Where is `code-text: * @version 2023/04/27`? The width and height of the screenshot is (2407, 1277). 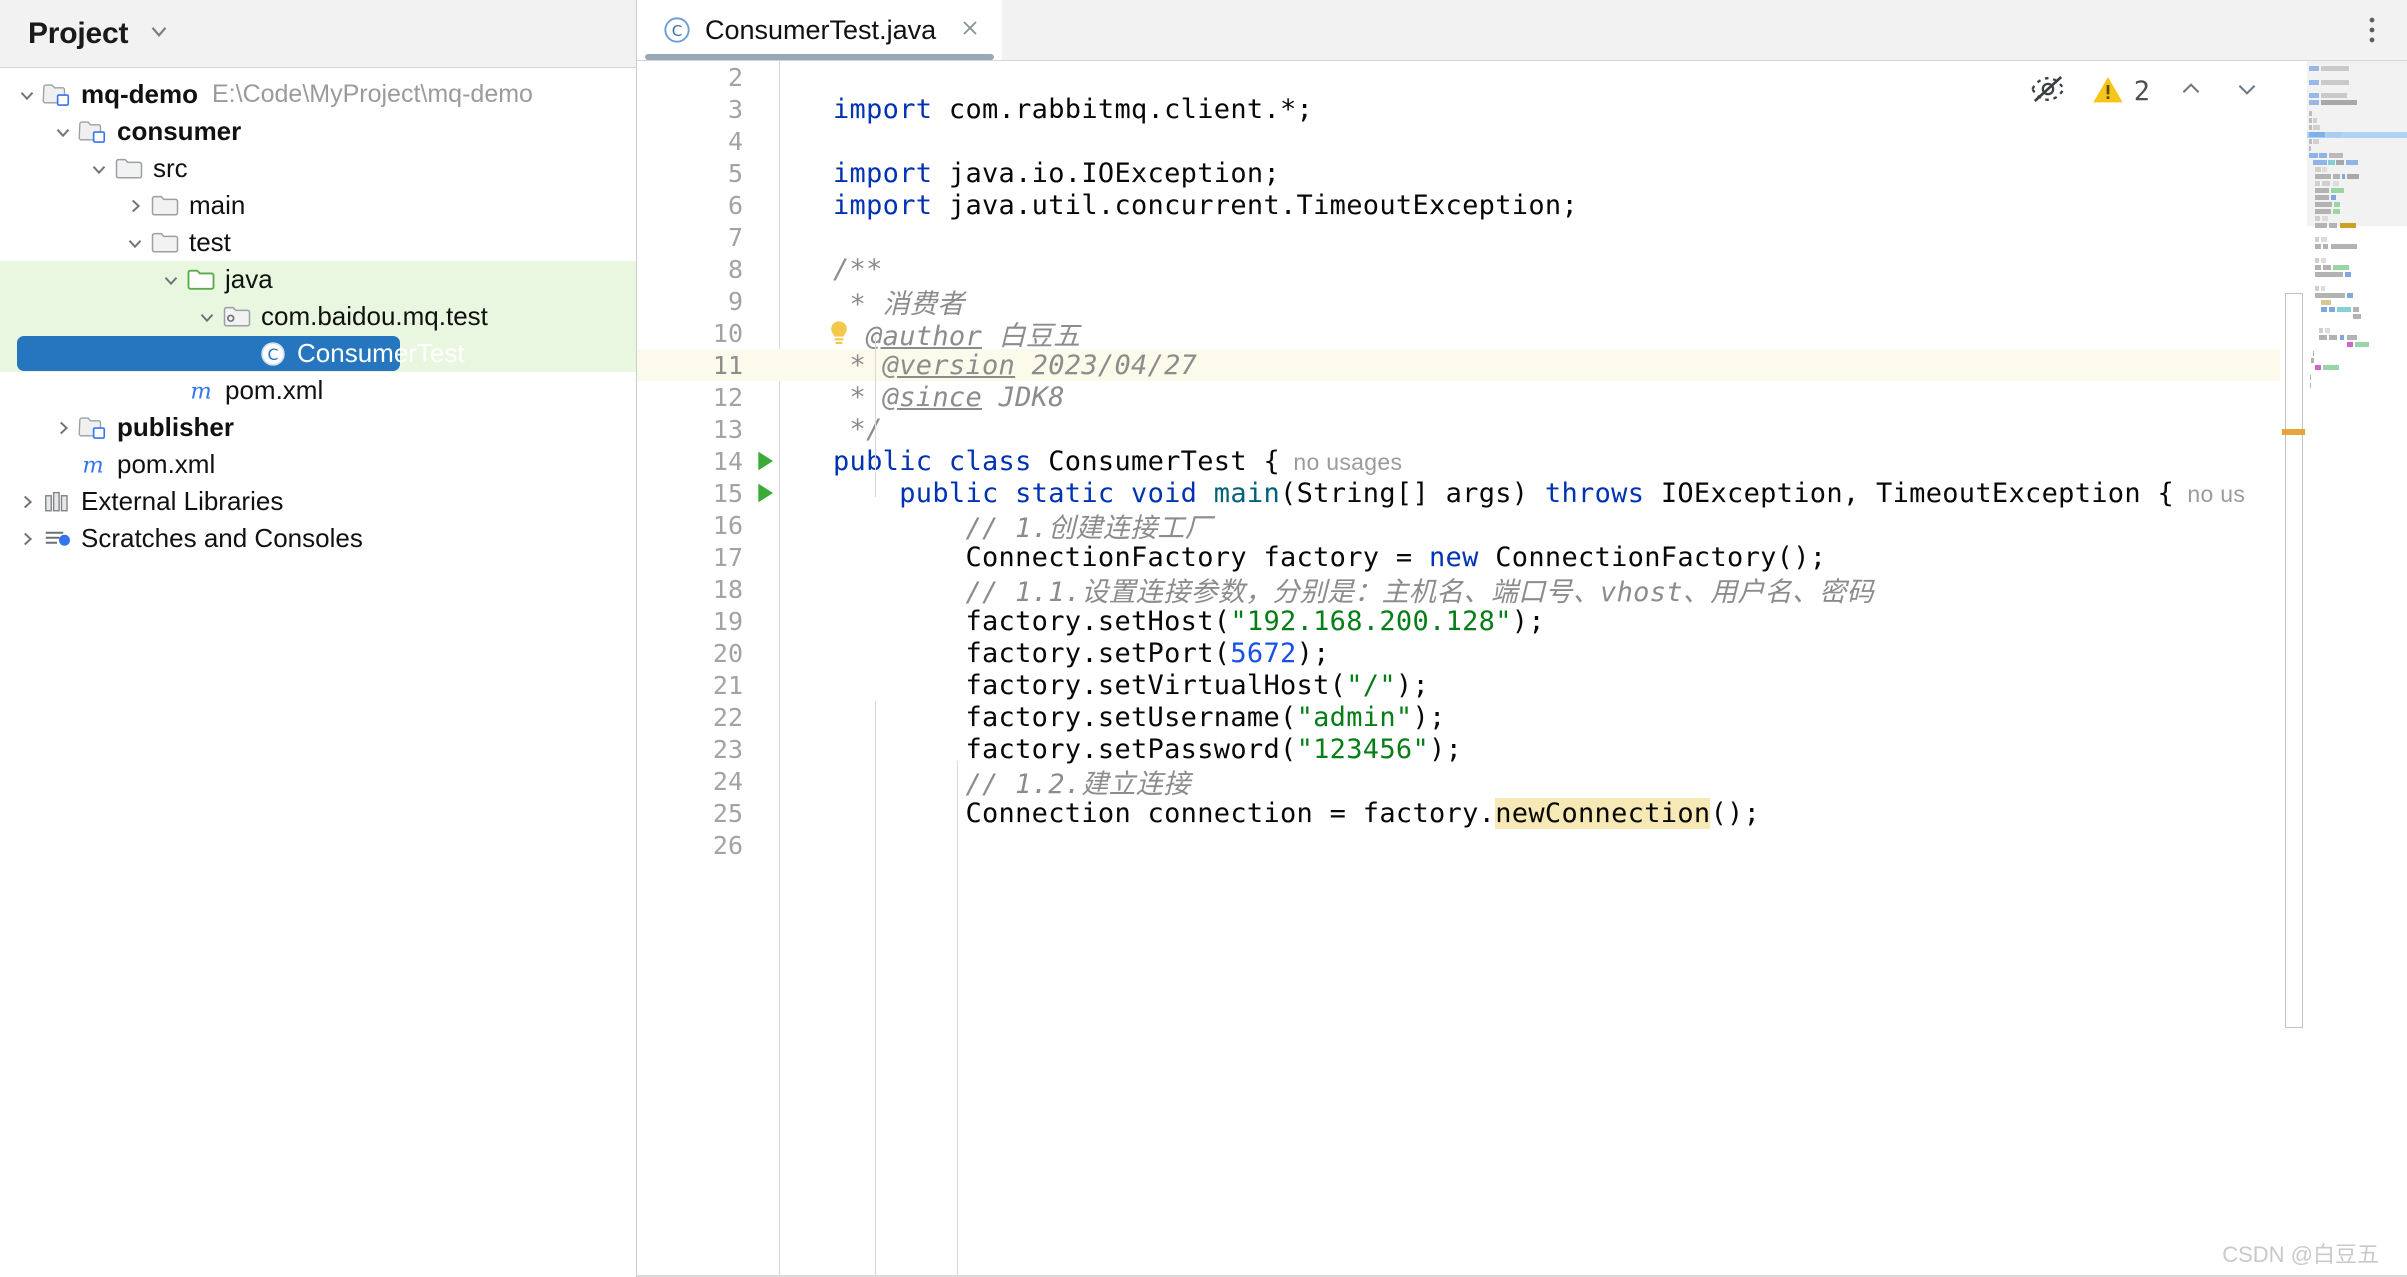 code-text: * @version 2023/04/27 is located at coordinates (988, 365).